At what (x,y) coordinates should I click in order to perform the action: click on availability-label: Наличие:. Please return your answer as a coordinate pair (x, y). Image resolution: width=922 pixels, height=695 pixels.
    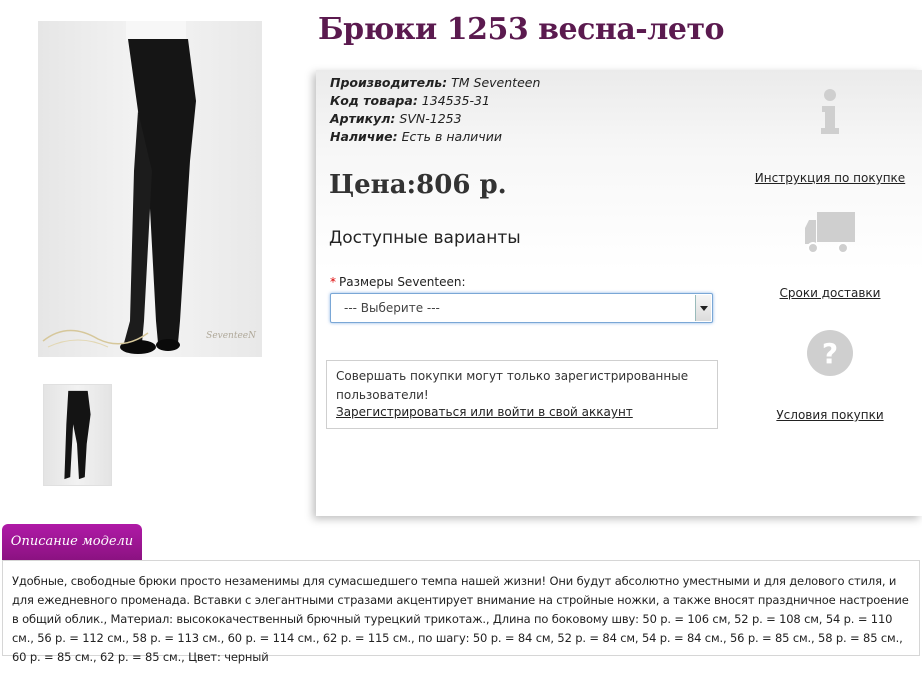
    Looking at the image, I should click on (364, 136).